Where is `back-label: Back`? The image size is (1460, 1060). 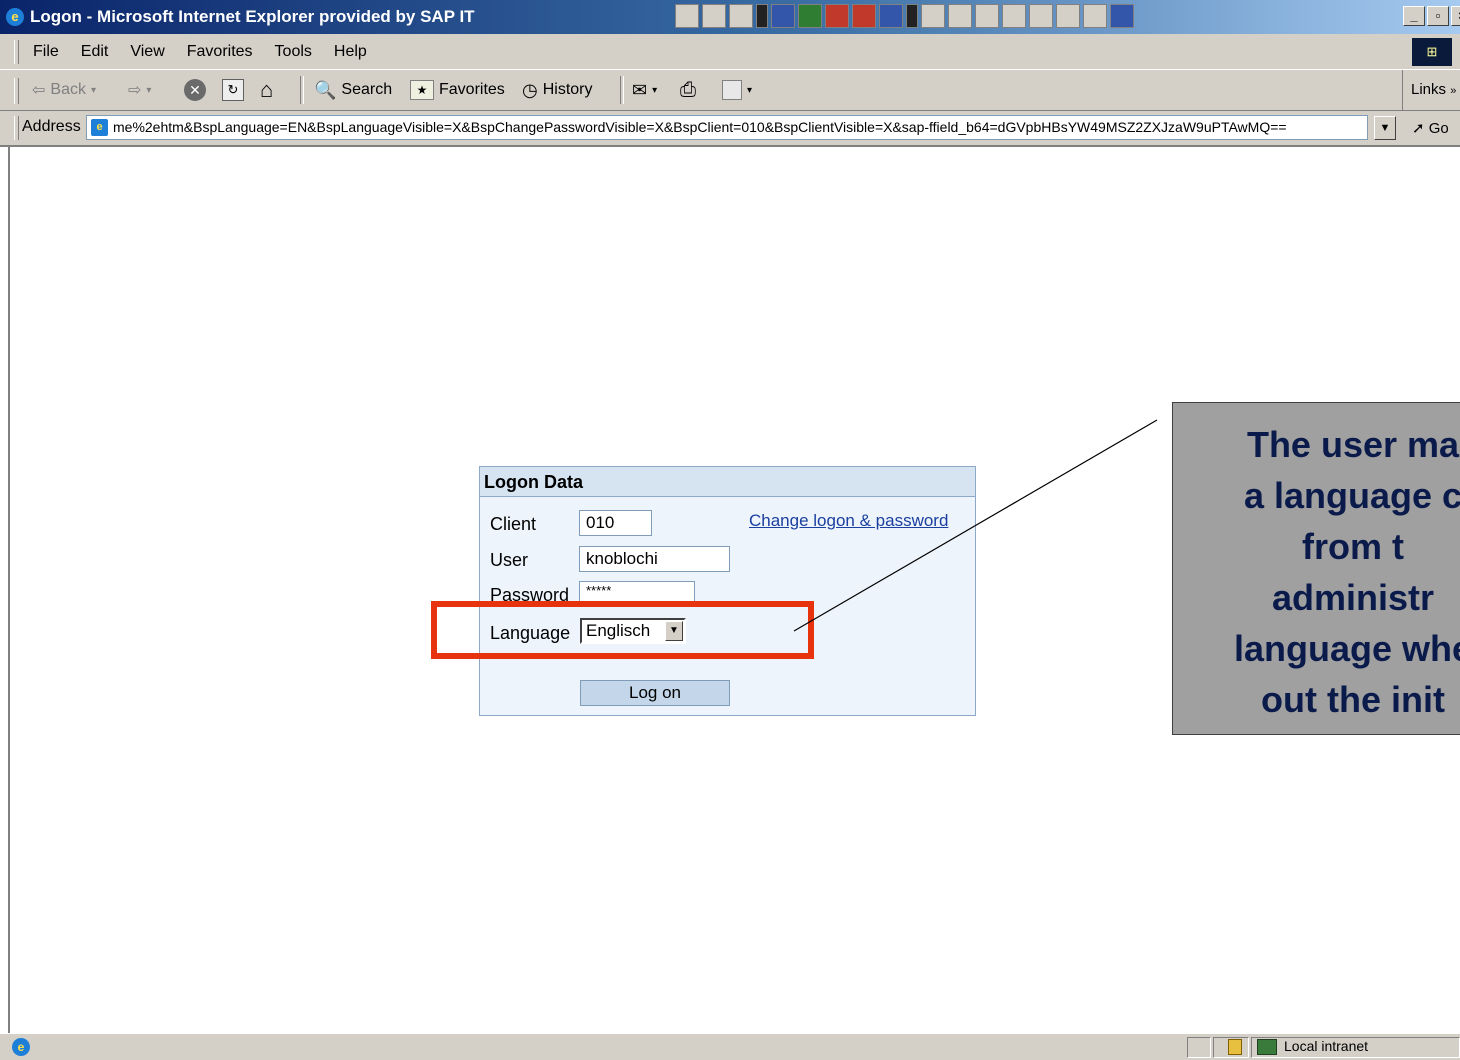 back-label: Back is located at coordinates (68, 89).